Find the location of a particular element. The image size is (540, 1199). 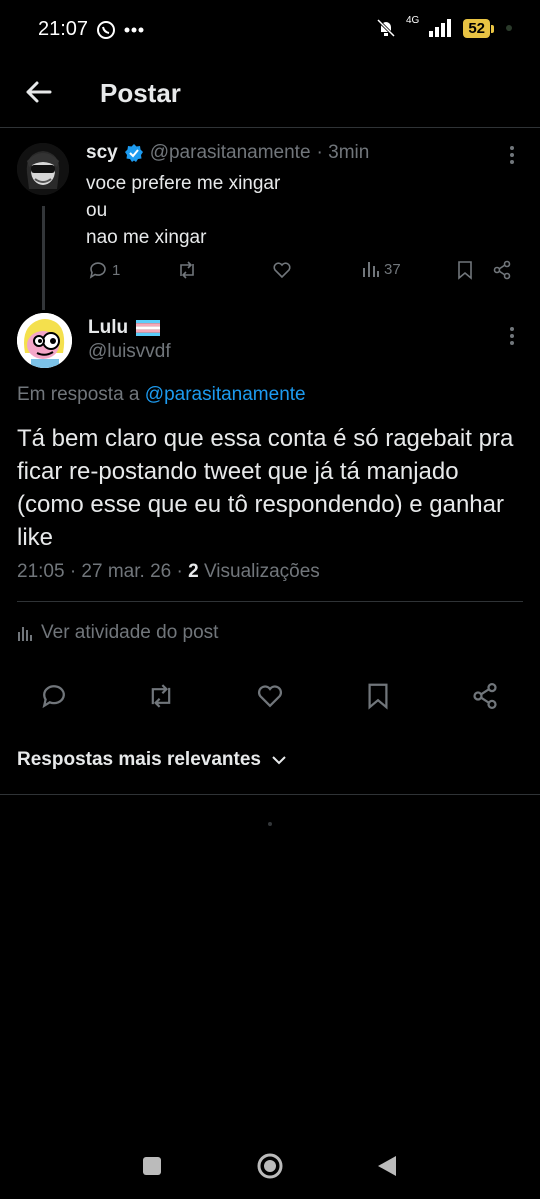

system-nav-bar is located at coordinates (270, 1167).